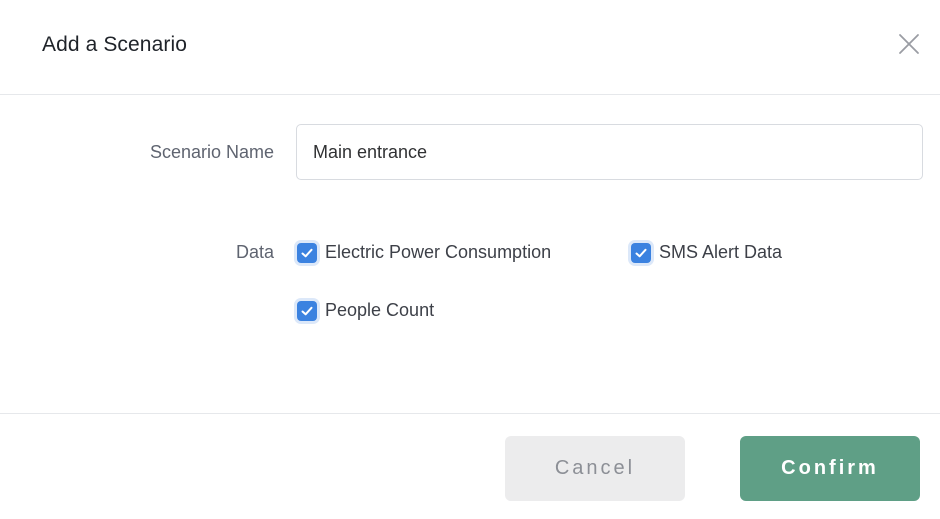 This screenshot has height=519, width=940. Describe the element at coordinates (595, 468) in the screenshot. I see `cancel-button: Cancel` at that location.